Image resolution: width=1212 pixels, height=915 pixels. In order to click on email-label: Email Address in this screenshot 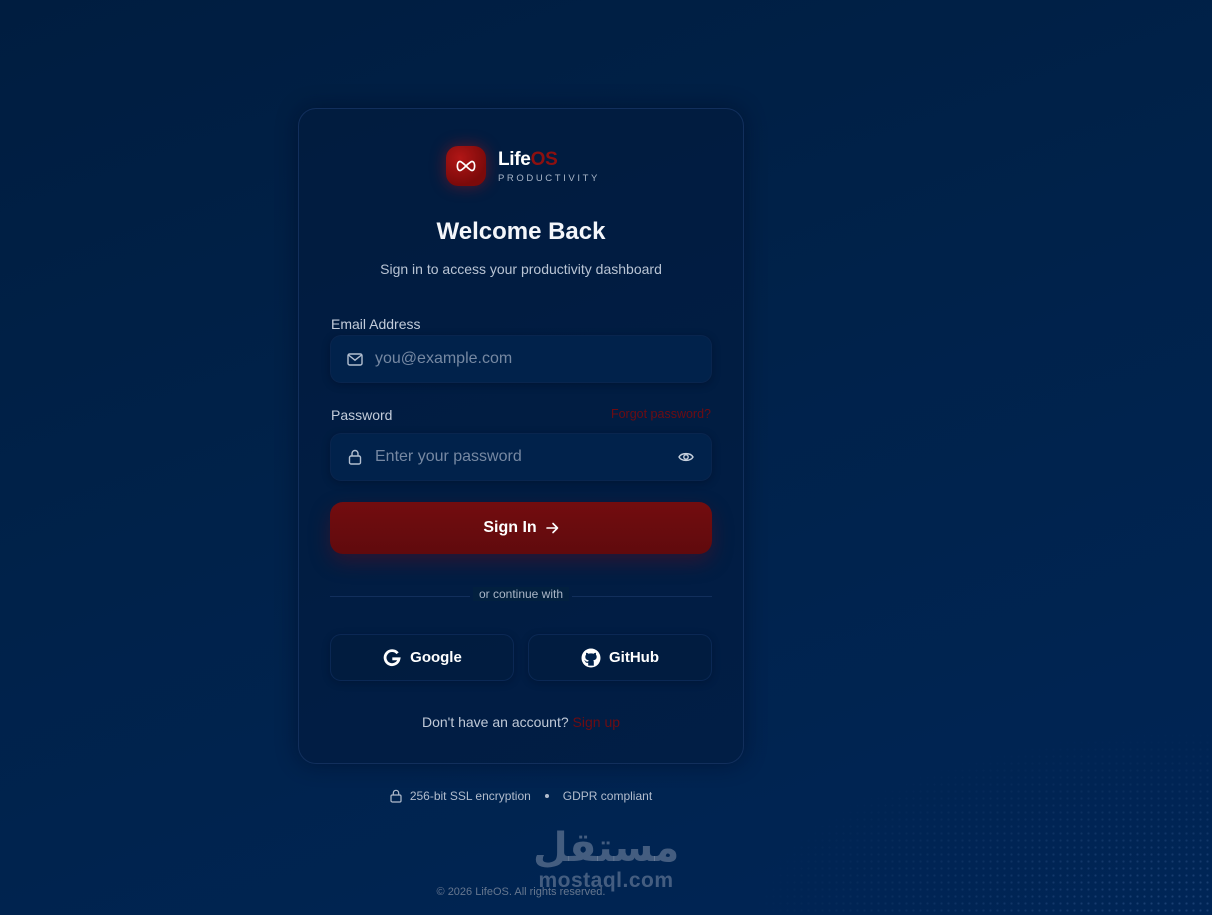, I will do `click(376, 324)`.